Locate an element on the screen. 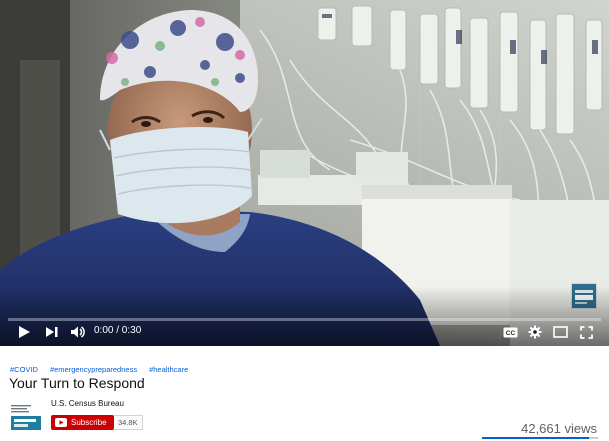  view-count: 42,661 views is located at coordinates (559, 428).